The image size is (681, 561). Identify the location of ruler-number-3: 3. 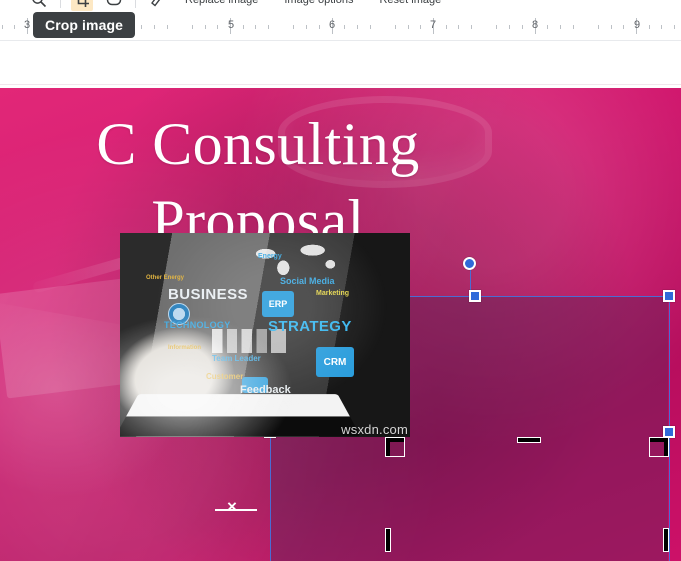
(27, 25).